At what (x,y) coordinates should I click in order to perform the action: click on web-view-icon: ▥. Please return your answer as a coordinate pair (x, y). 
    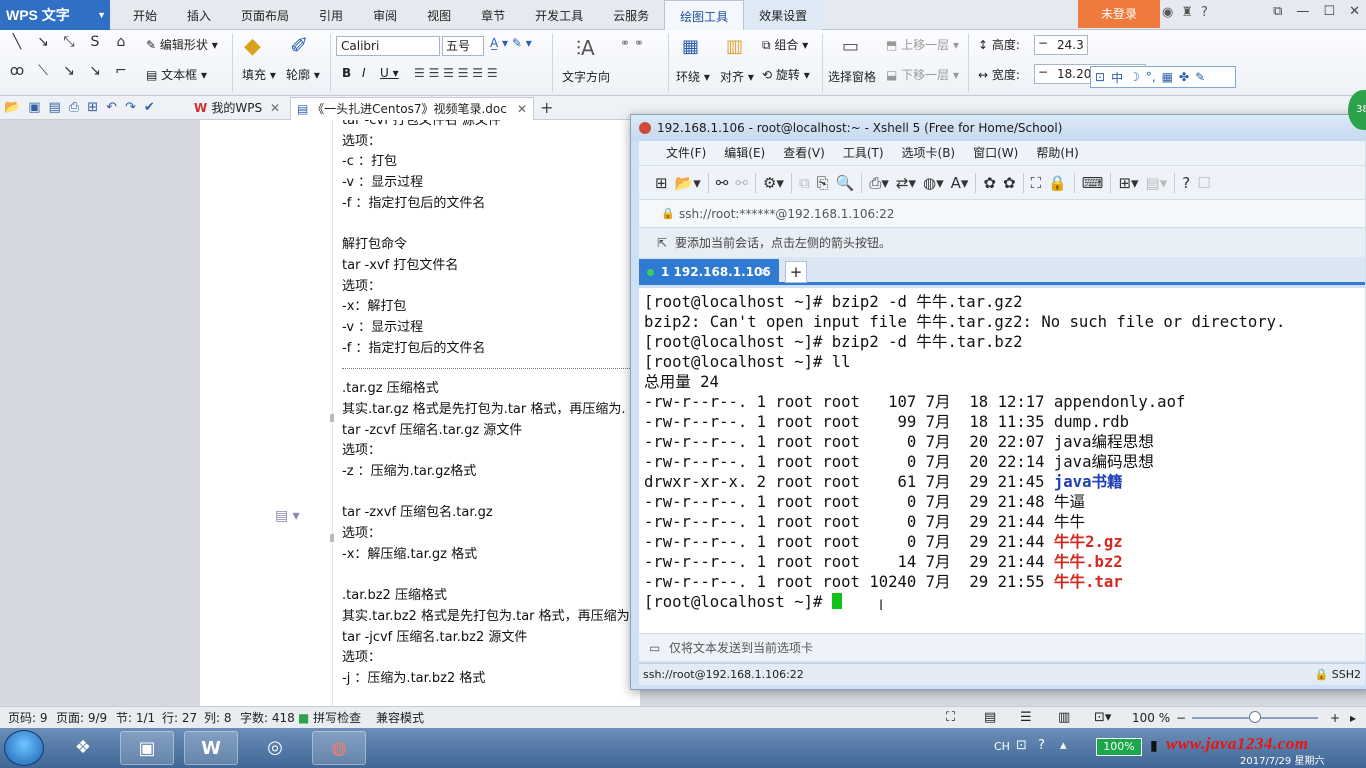
    Looking at the image, I should click on (1064, 718).